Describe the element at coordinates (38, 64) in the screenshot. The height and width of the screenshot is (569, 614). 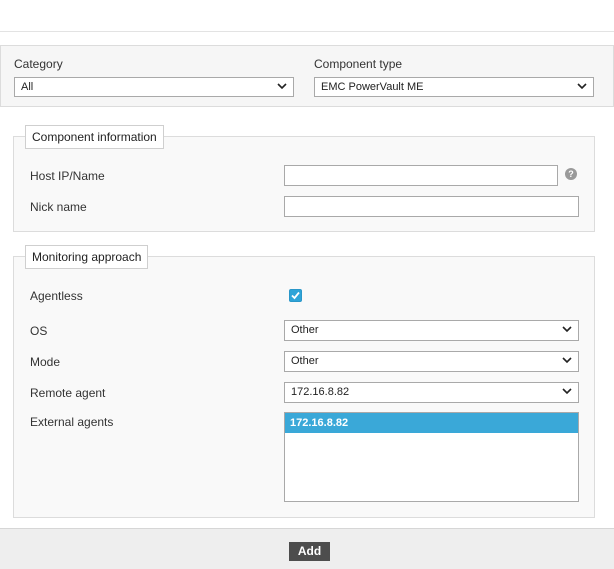
I see `category-label: Category` at that location.